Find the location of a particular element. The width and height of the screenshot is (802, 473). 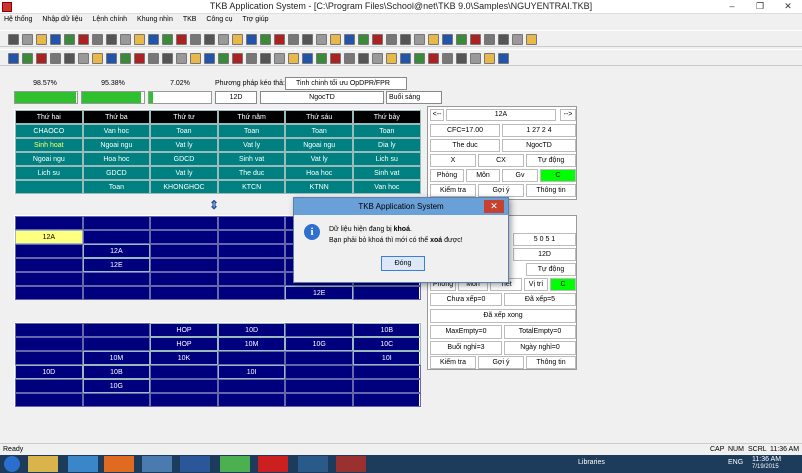

timetable-cell: KTNN is located at coordinates (319, 187).